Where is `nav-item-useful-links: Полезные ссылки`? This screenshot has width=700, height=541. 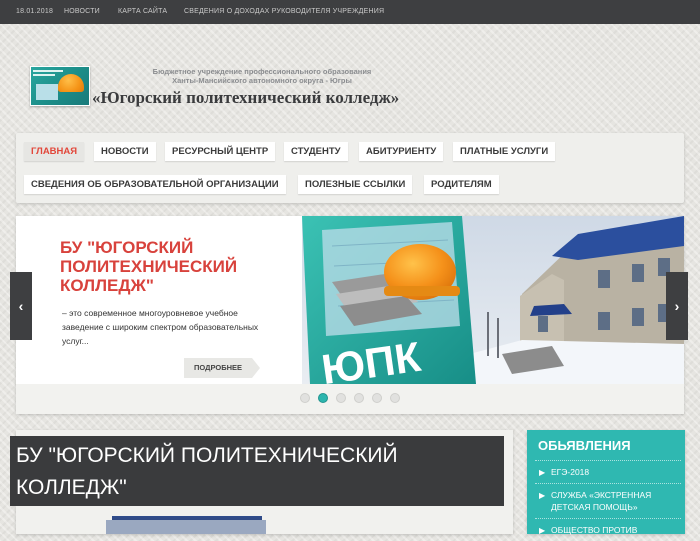 nav-item-useful-links: Полезные ссылки is located at coordinates (355, 184).